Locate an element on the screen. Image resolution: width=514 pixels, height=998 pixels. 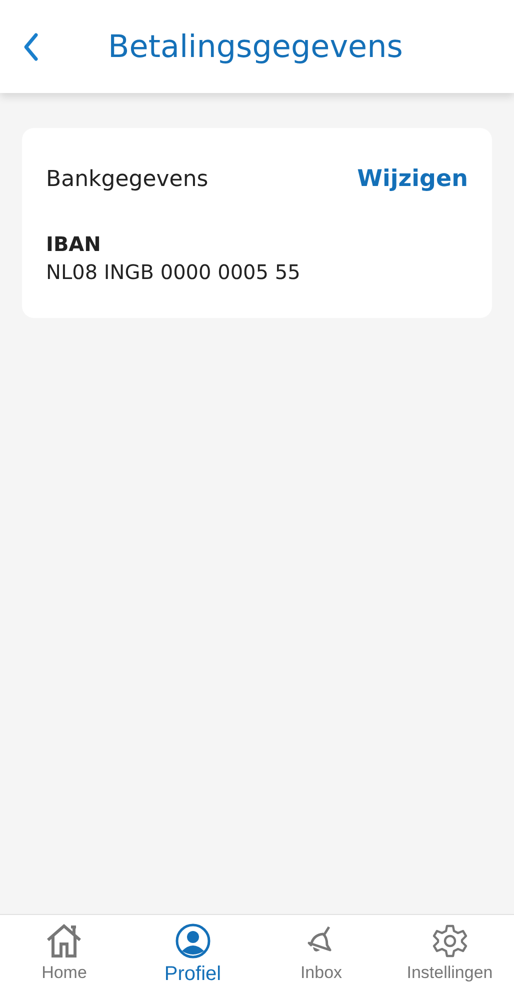
tab: Profiel is located at coordinates (192, 956).